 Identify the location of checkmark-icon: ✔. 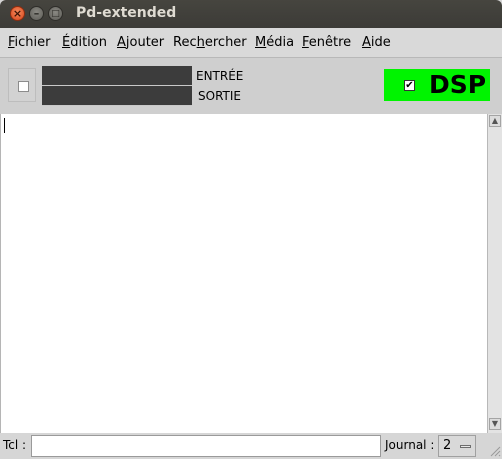
(409, 85).